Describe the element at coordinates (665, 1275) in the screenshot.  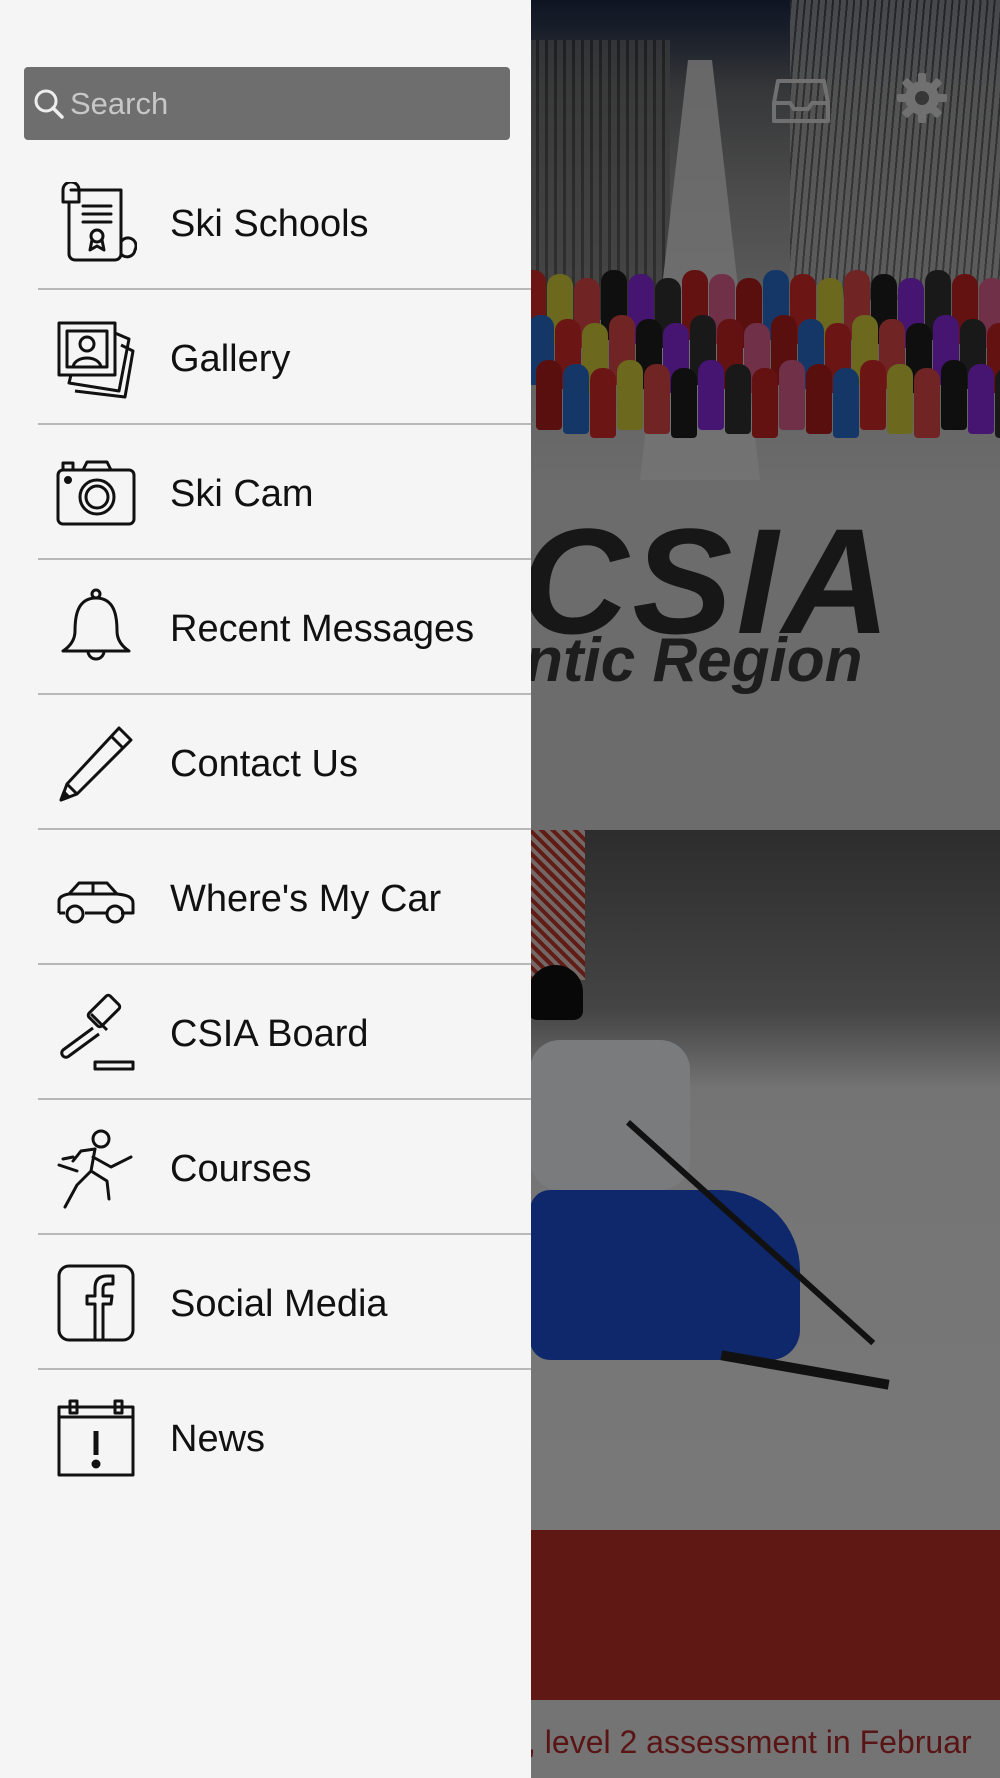
I see `skier-pants` at that location.